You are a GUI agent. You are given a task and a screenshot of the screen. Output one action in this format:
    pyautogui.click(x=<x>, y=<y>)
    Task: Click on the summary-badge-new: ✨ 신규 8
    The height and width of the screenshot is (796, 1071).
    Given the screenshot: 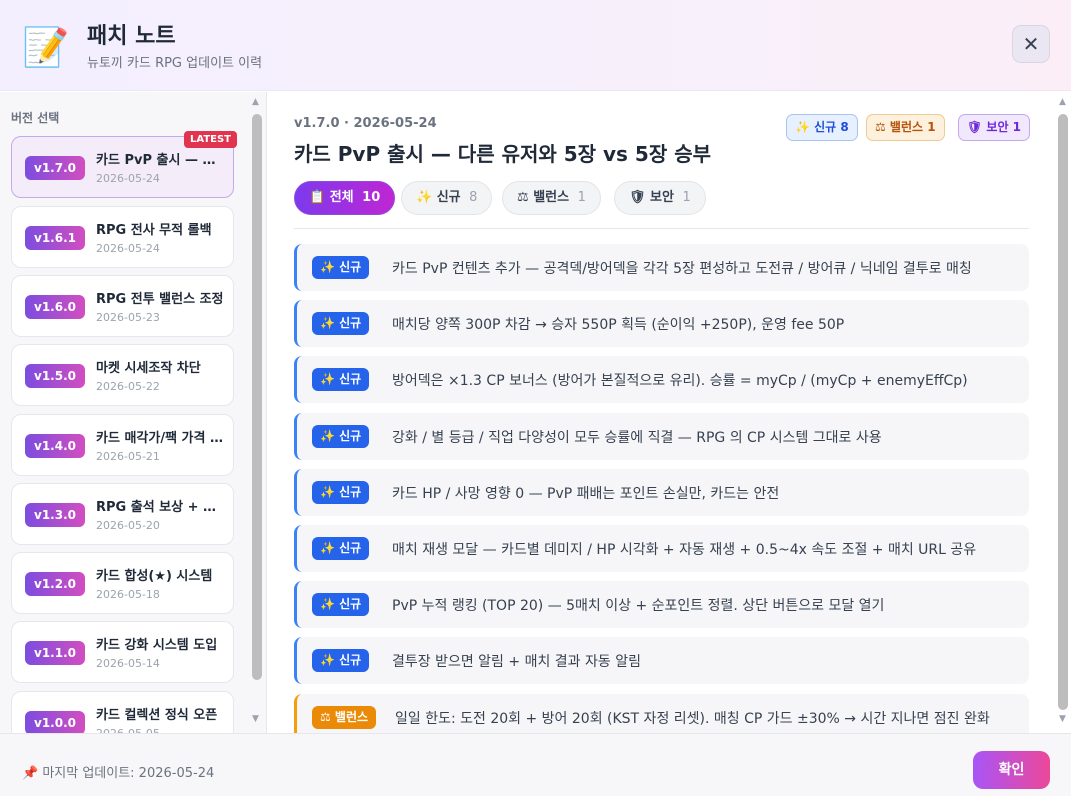 What is the action you would take?
    pyautogui.click(x=822, y=127)
    